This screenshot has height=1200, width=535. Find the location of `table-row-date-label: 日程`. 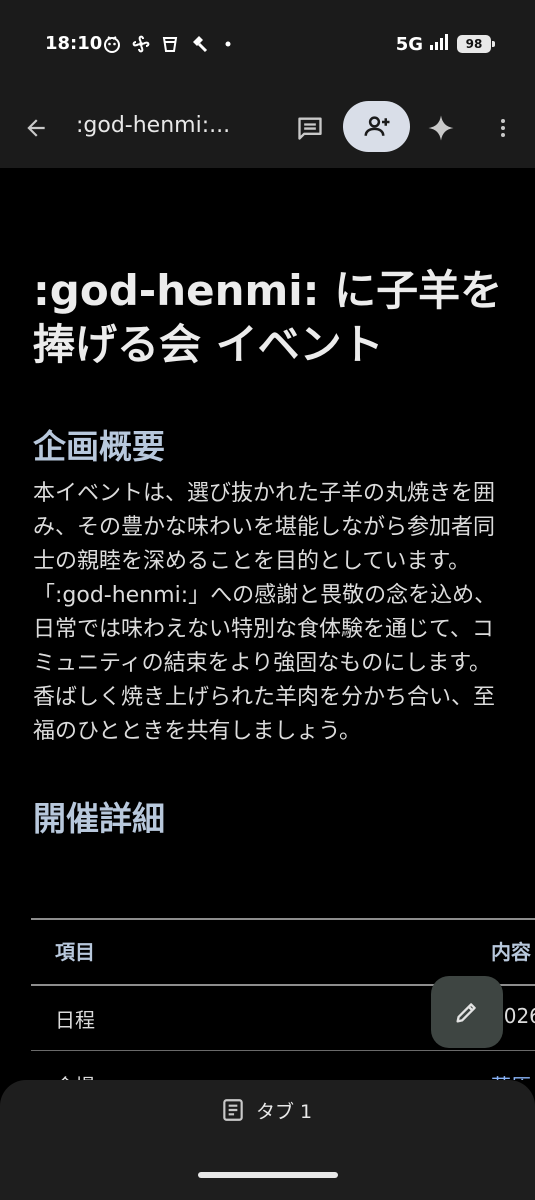

table-row-date-label: 日程 is located at coordinates (75, 1020).